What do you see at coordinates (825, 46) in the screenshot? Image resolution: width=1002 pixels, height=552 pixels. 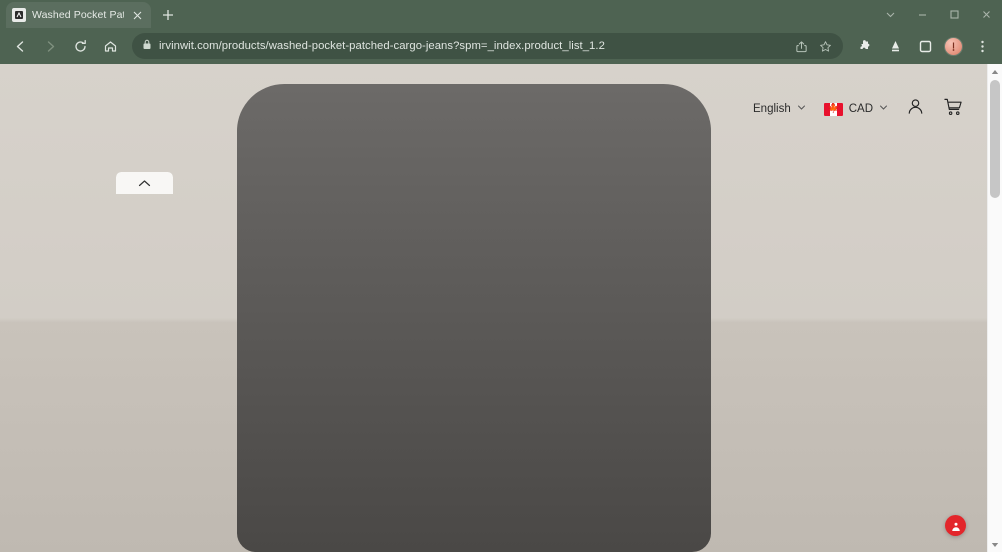 I see `bookmark-star-icon` at bounding box center [825, 46].